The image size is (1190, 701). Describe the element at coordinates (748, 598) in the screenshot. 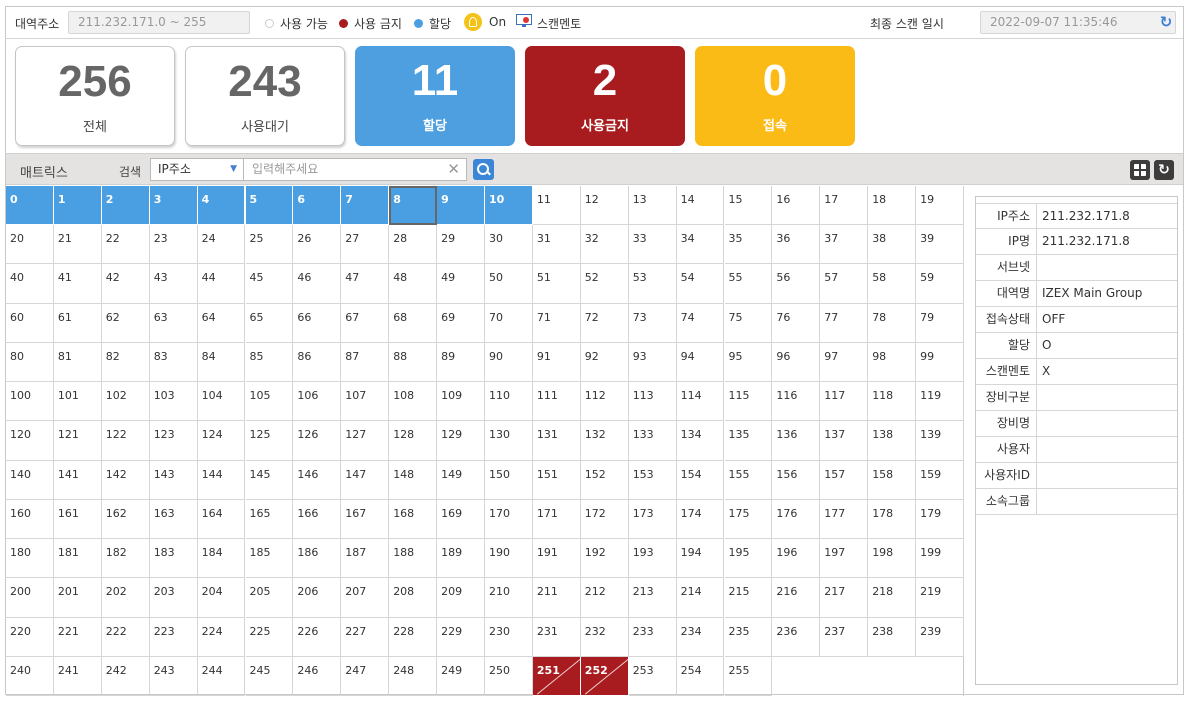

I see `ip-cell: 215` at that location.